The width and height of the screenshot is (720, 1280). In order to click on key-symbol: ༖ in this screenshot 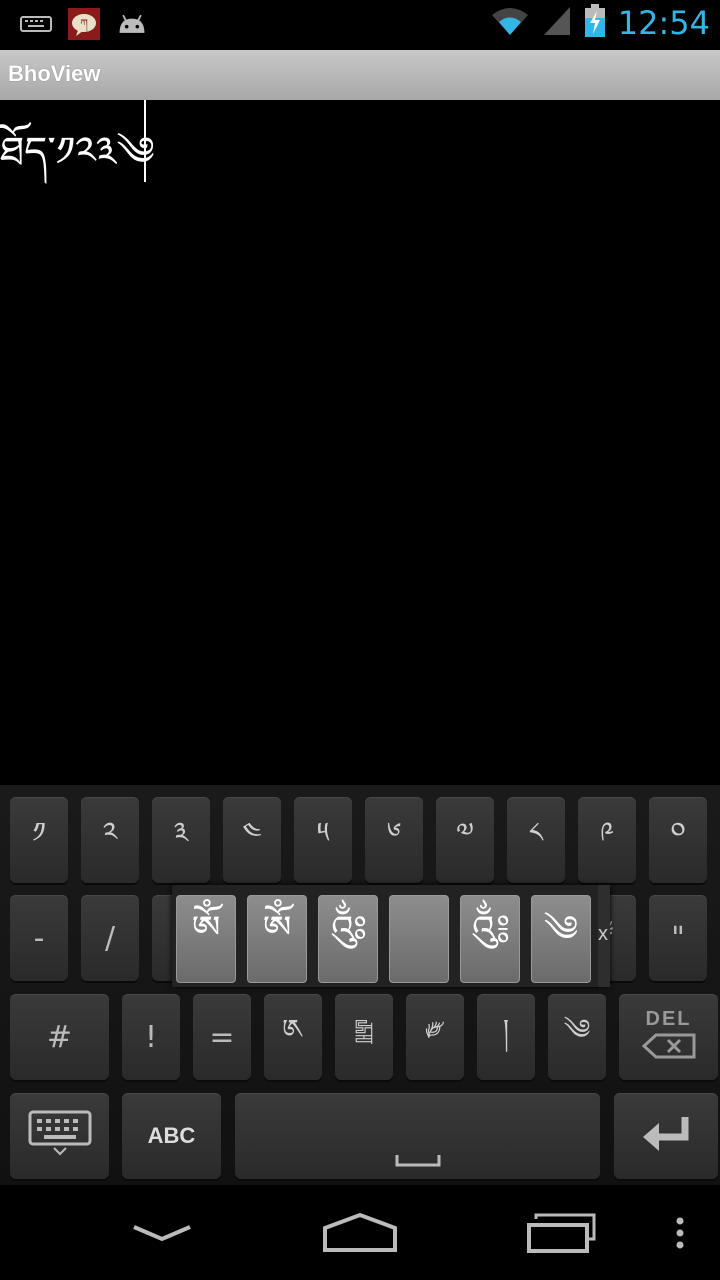, I will do `click(364, 1037)`.